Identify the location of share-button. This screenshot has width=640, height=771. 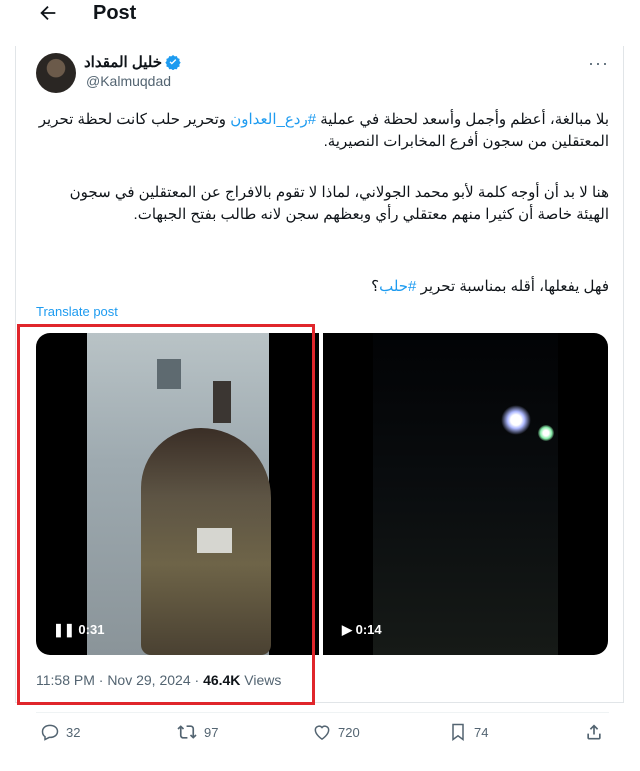
(594, 732).